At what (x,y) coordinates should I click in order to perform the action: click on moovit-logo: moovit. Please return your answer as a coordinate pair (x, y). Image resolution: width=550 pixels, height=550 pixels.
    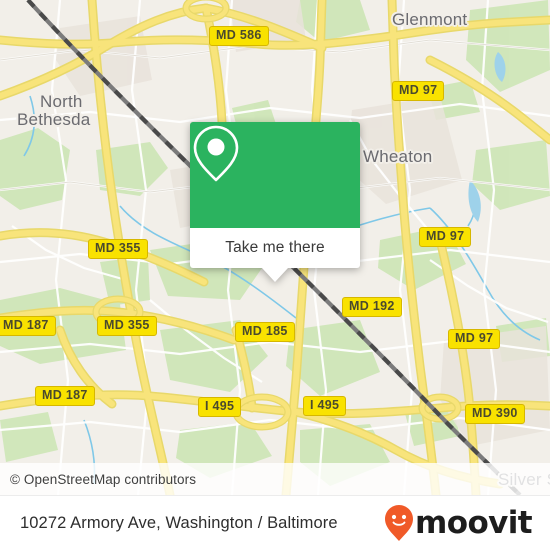
    Looking at the image, I should click on (458, 523).